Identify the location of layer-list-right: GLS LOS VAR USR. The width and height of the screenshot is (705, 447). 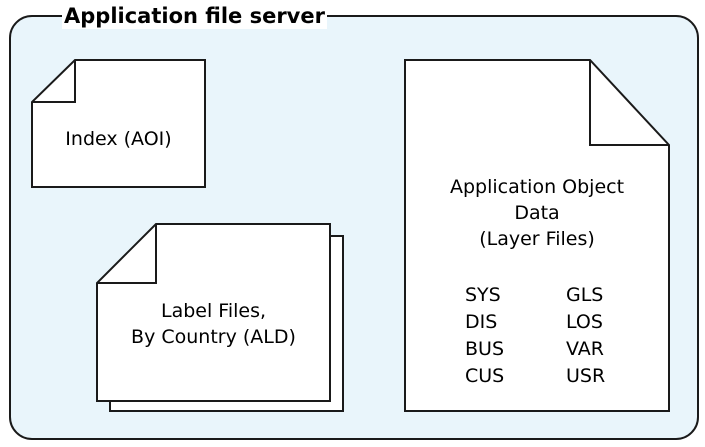
(585, 336).